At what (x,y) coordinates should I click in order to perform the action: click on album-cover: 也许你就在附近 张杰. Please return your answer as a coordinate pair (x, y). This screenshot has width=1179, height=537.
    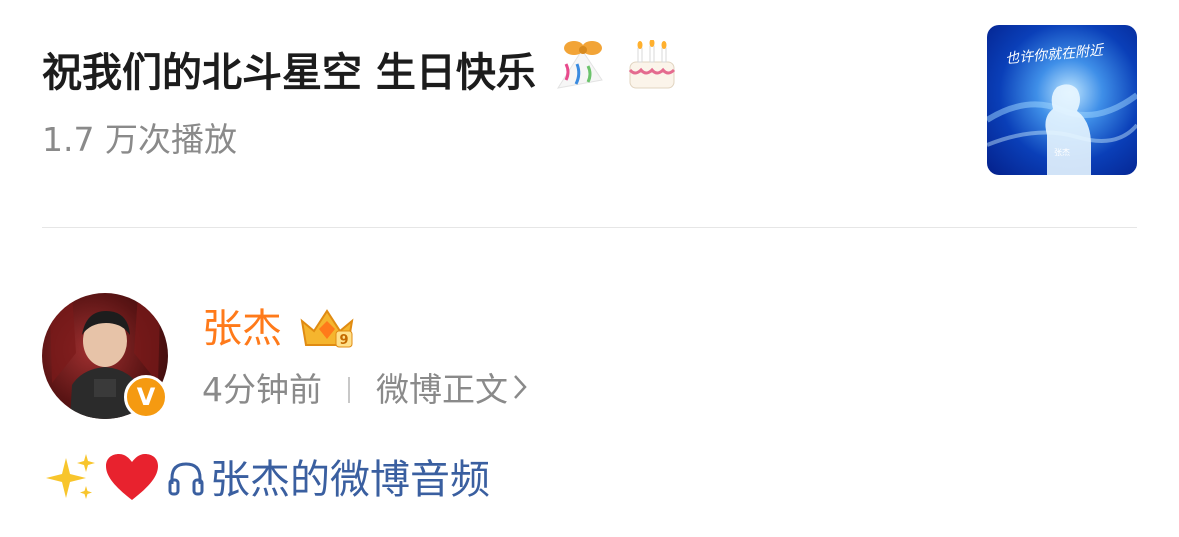
    Looking at the image, I should click on (1062, 100).